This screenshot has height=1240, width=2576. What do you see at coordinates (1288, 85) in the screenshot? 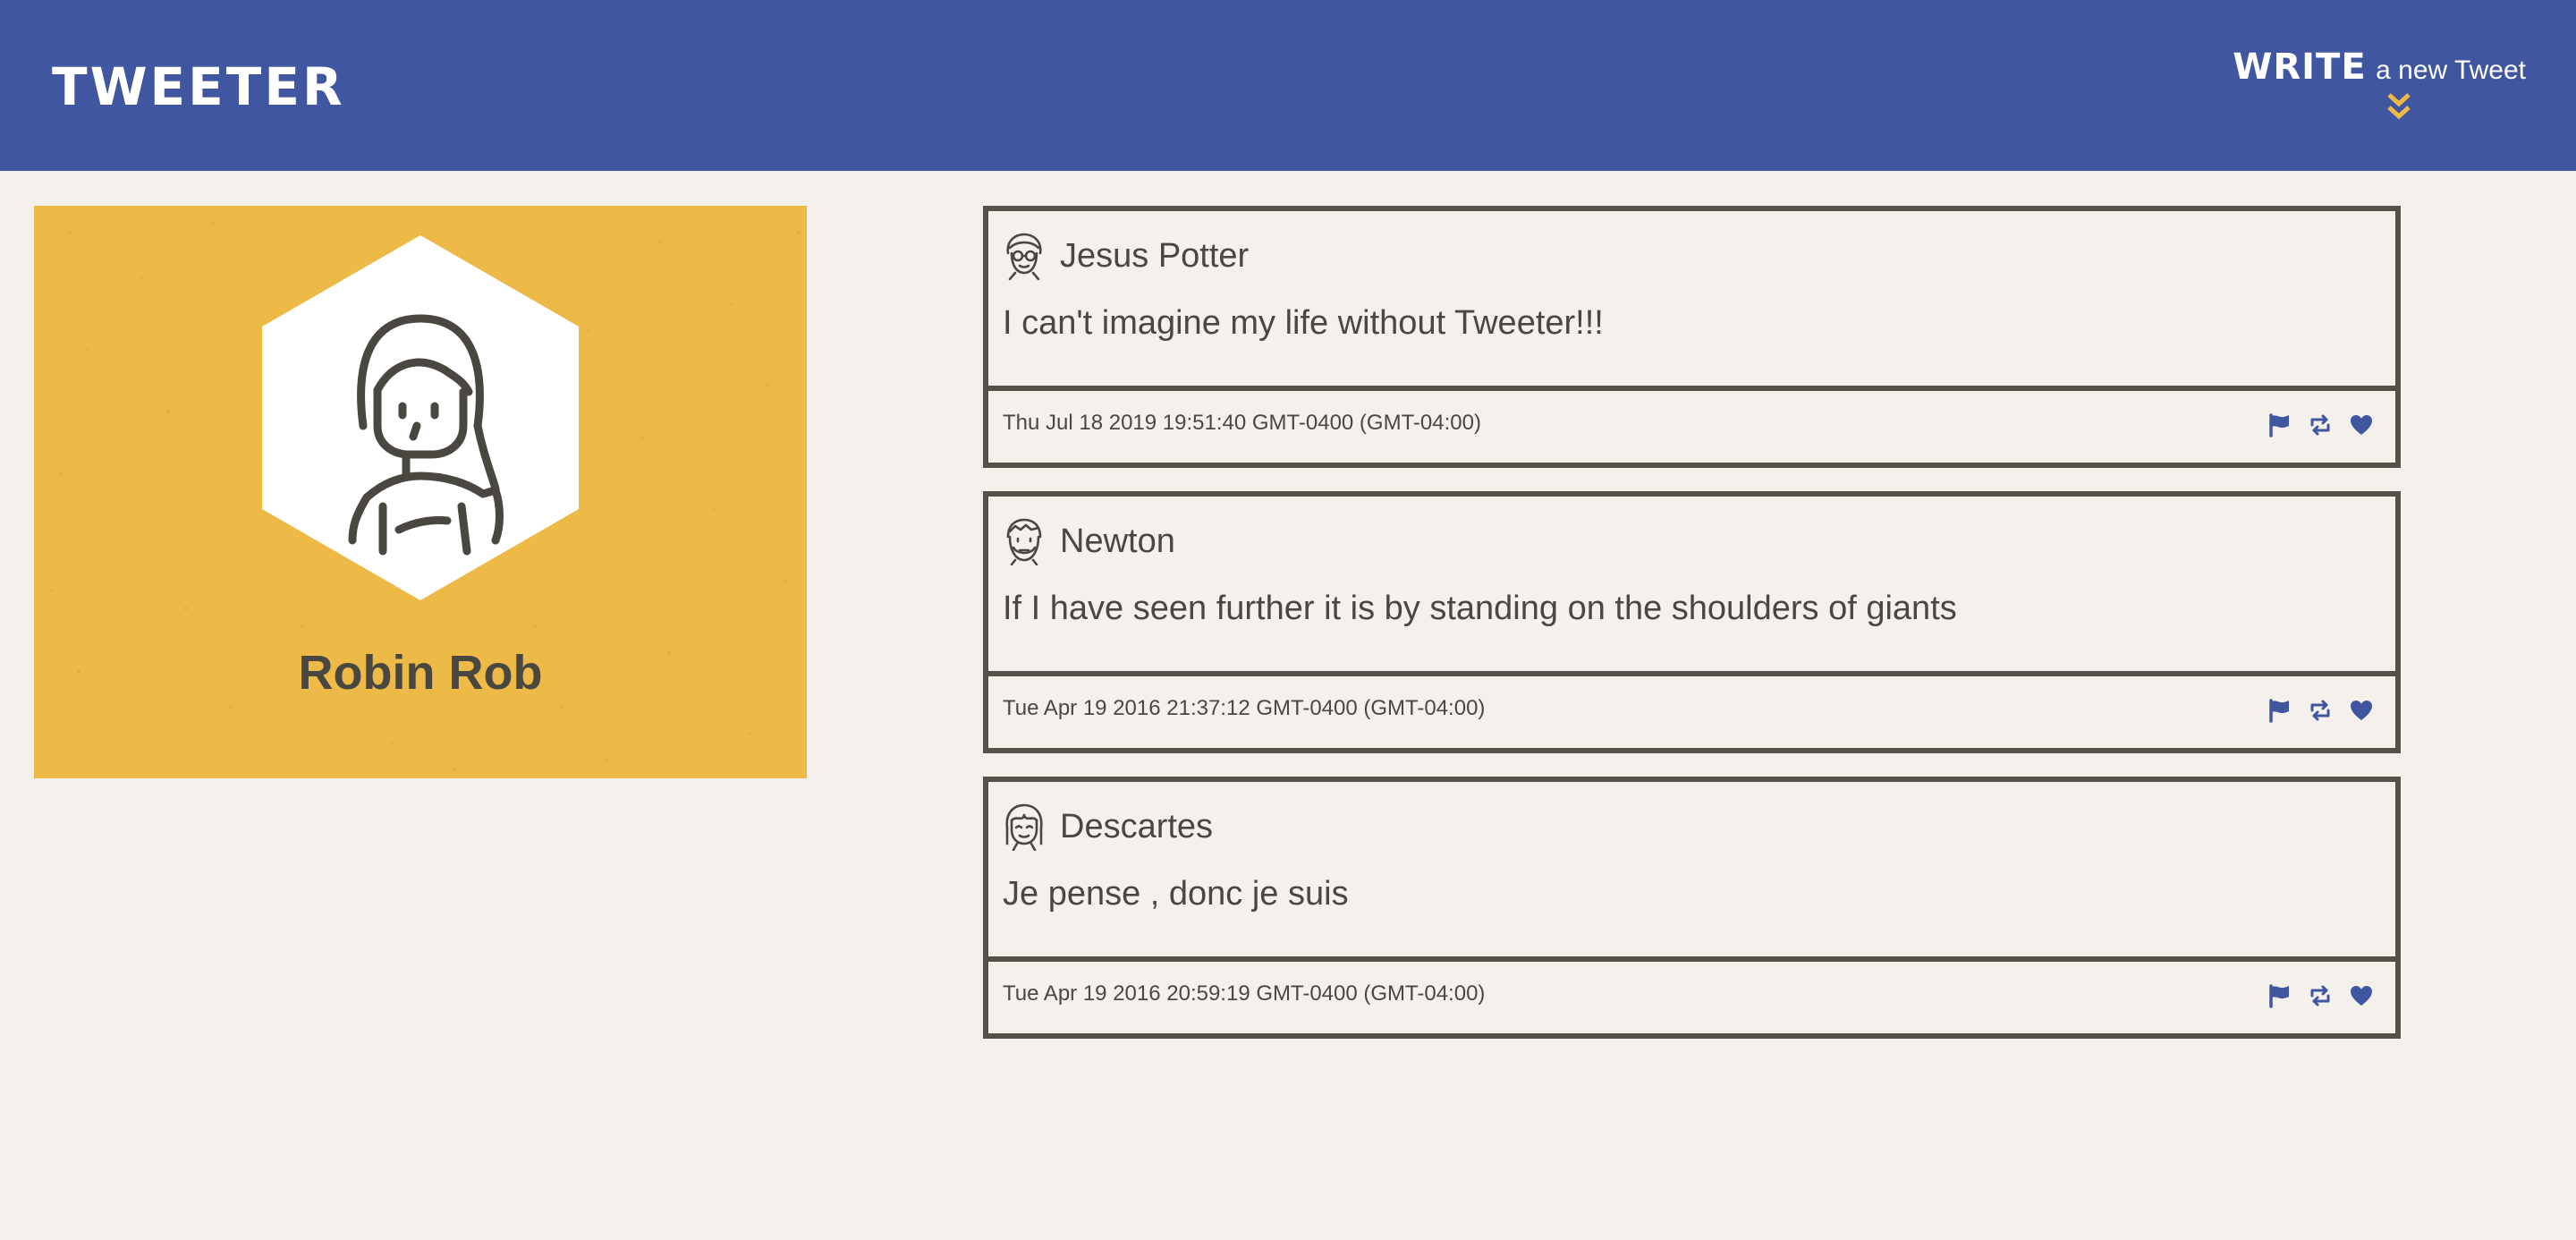
I see `top-nav: TWEETER WRITE a new Tweet` at bounding box center [1288, 85].